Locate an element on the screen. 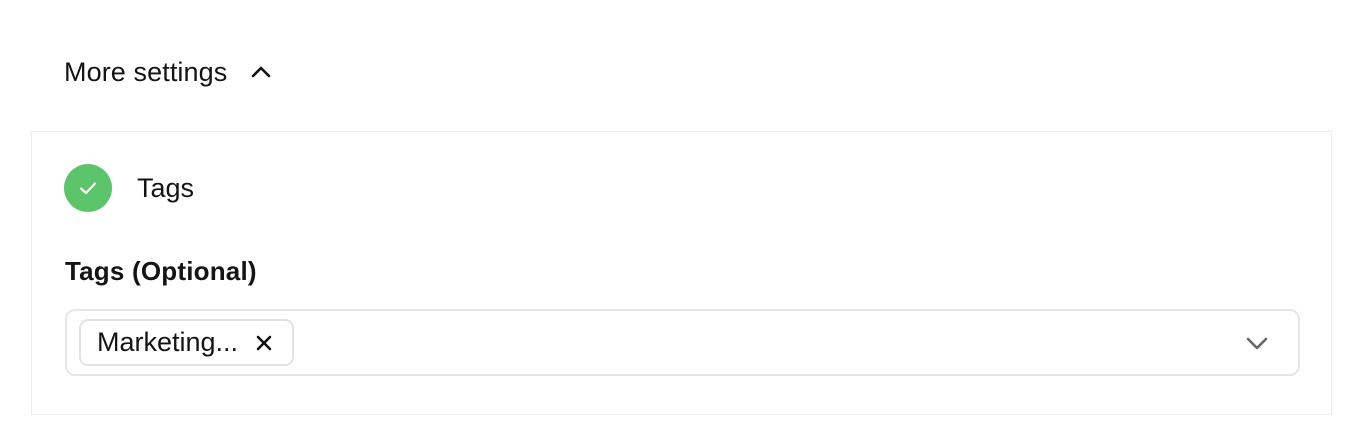  chevron-down-icon is located at coordinates (1257, 343).